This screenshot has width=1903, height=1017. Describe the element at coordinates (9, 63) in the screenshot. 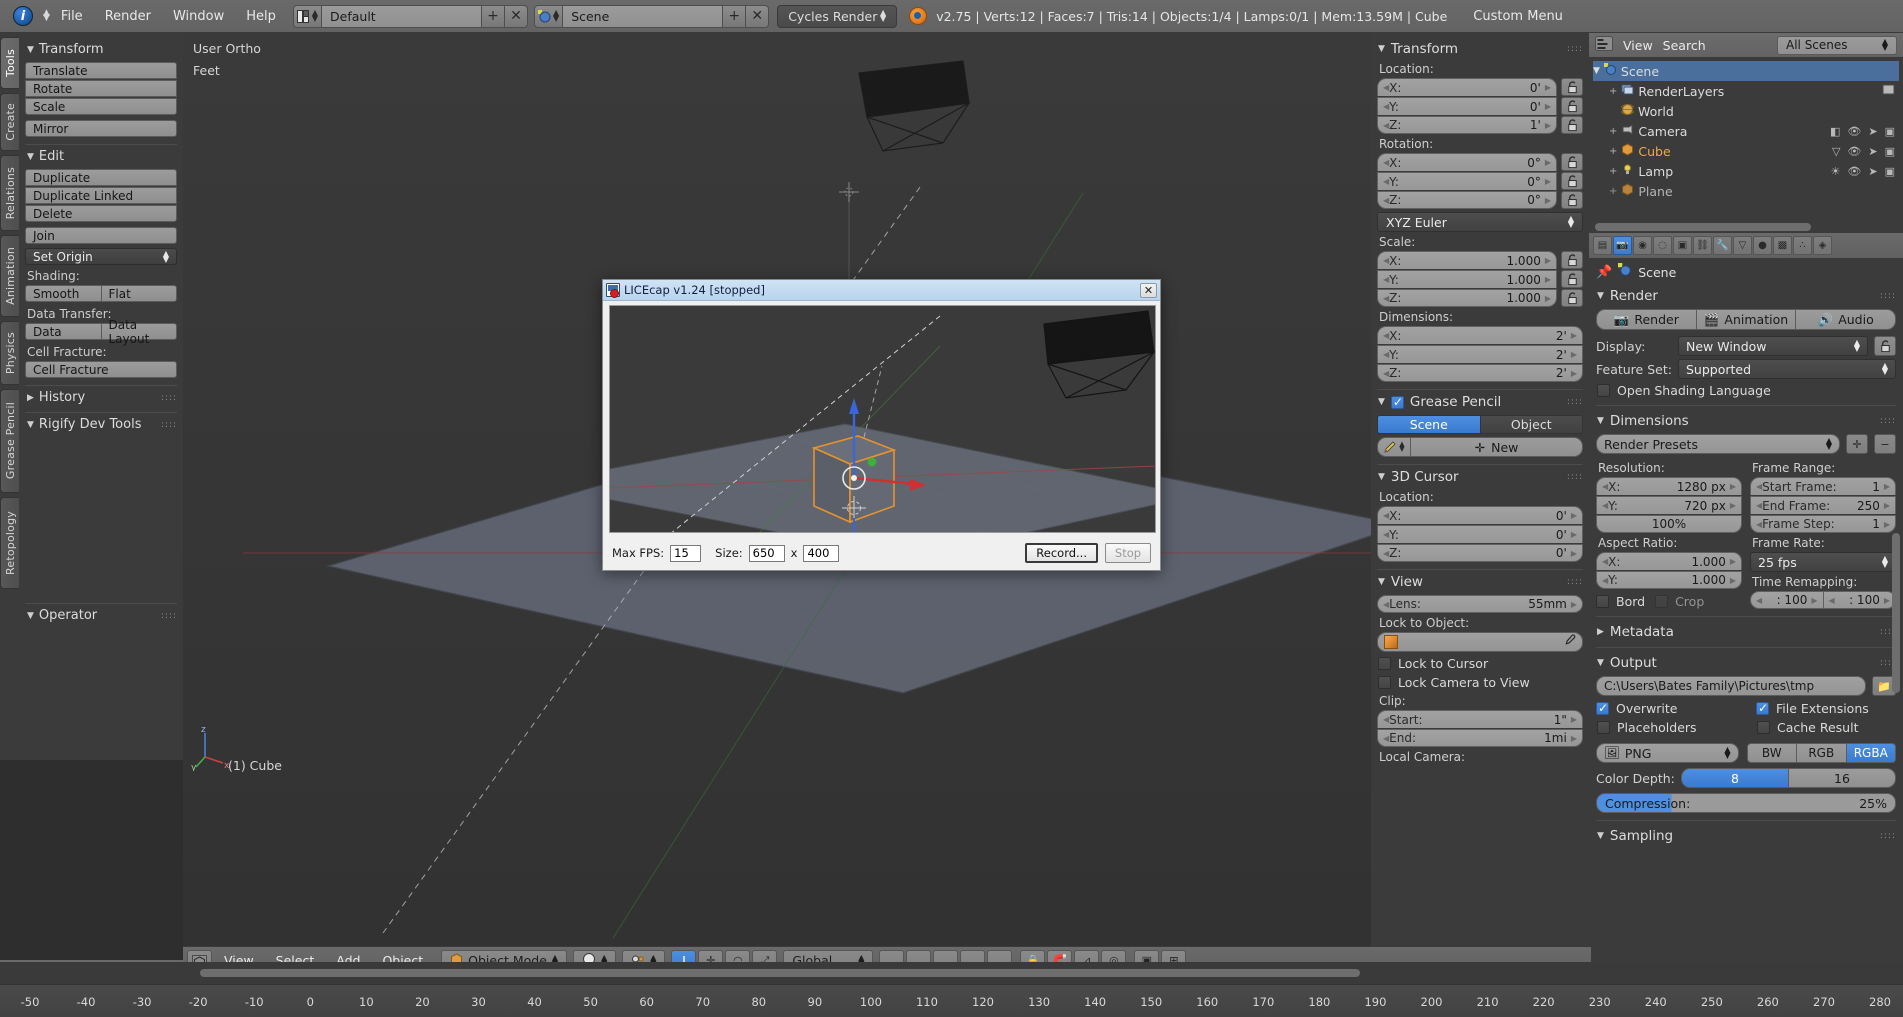

I see `sidebar-item-tools: Tools` at that location.